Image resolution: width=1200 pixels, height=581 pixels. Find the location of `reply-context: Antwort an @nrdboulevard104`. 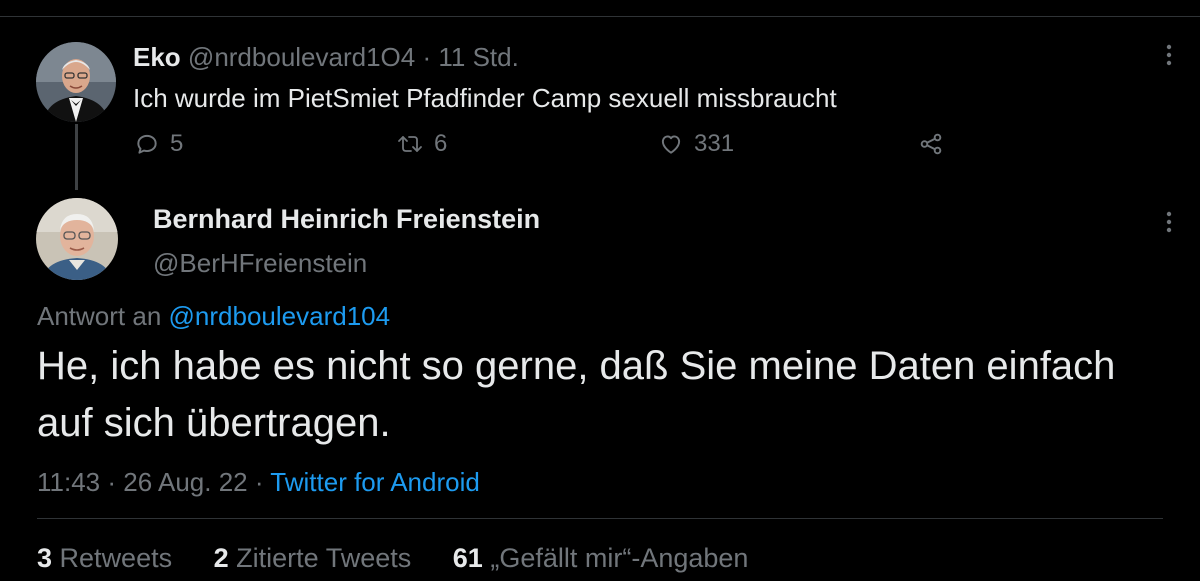

reply-context: Antwort an @nrdboulevard104 is located at coordinates (213, 316).